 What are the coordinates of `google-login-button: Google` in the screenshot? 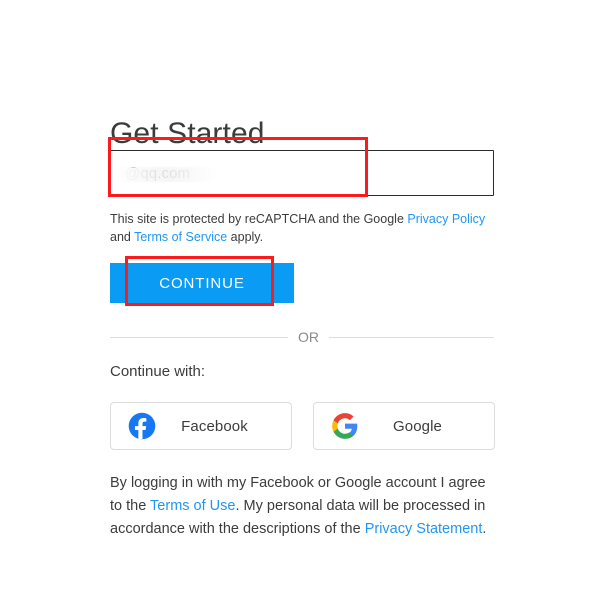 It's located at (404, 426).